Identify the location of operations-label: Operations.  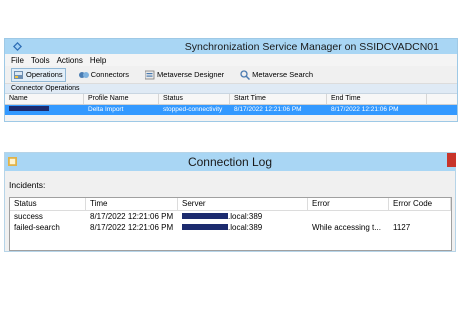
(44, 74).